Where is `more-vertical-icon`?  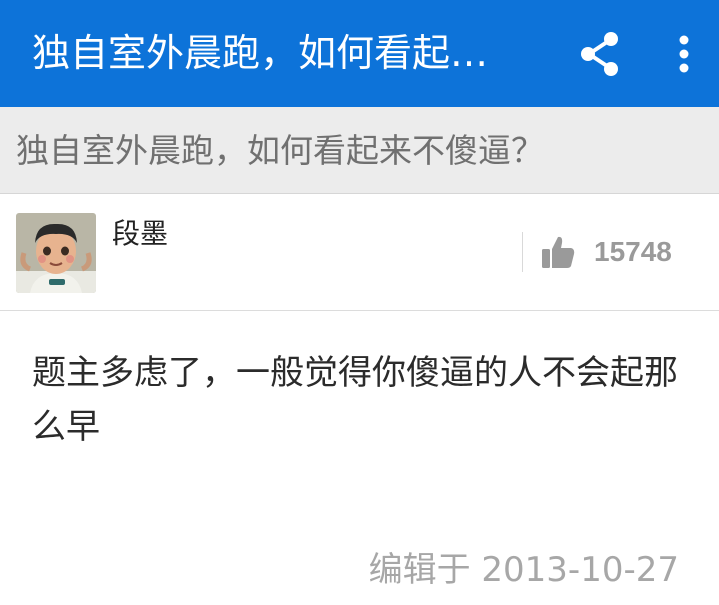 more-vertical-icon is located at coordinates (684, 54).